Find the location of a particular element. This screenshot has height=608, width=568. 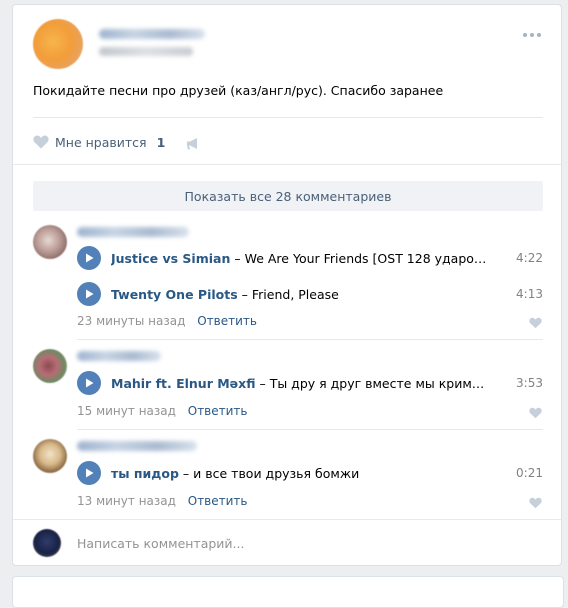

comment-time: 13 минут назад is located at coordinates (126, 501).